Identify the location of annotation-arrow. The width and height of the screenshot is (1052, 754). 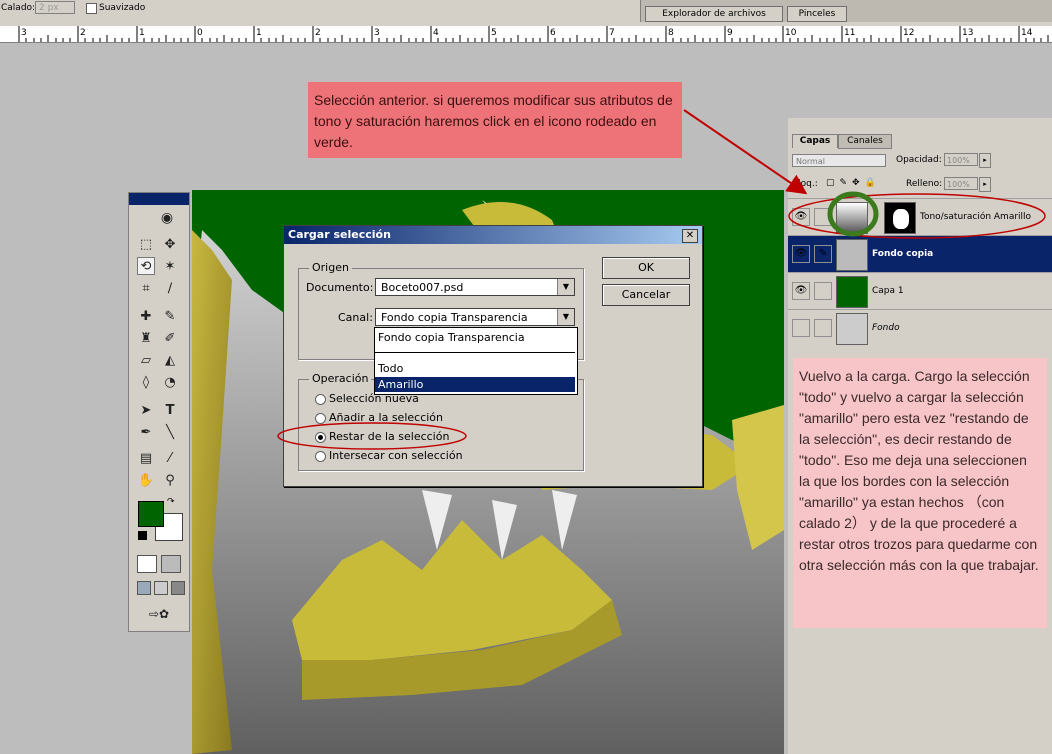
(745, 152).